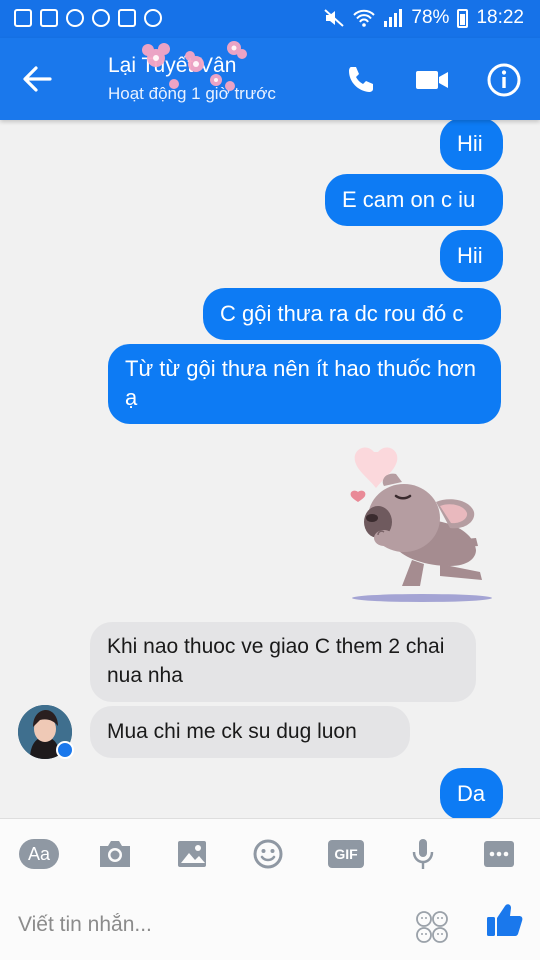  Describe the element at coordinates (499, 854) in the screenshot. I see `more-icon` at that location.